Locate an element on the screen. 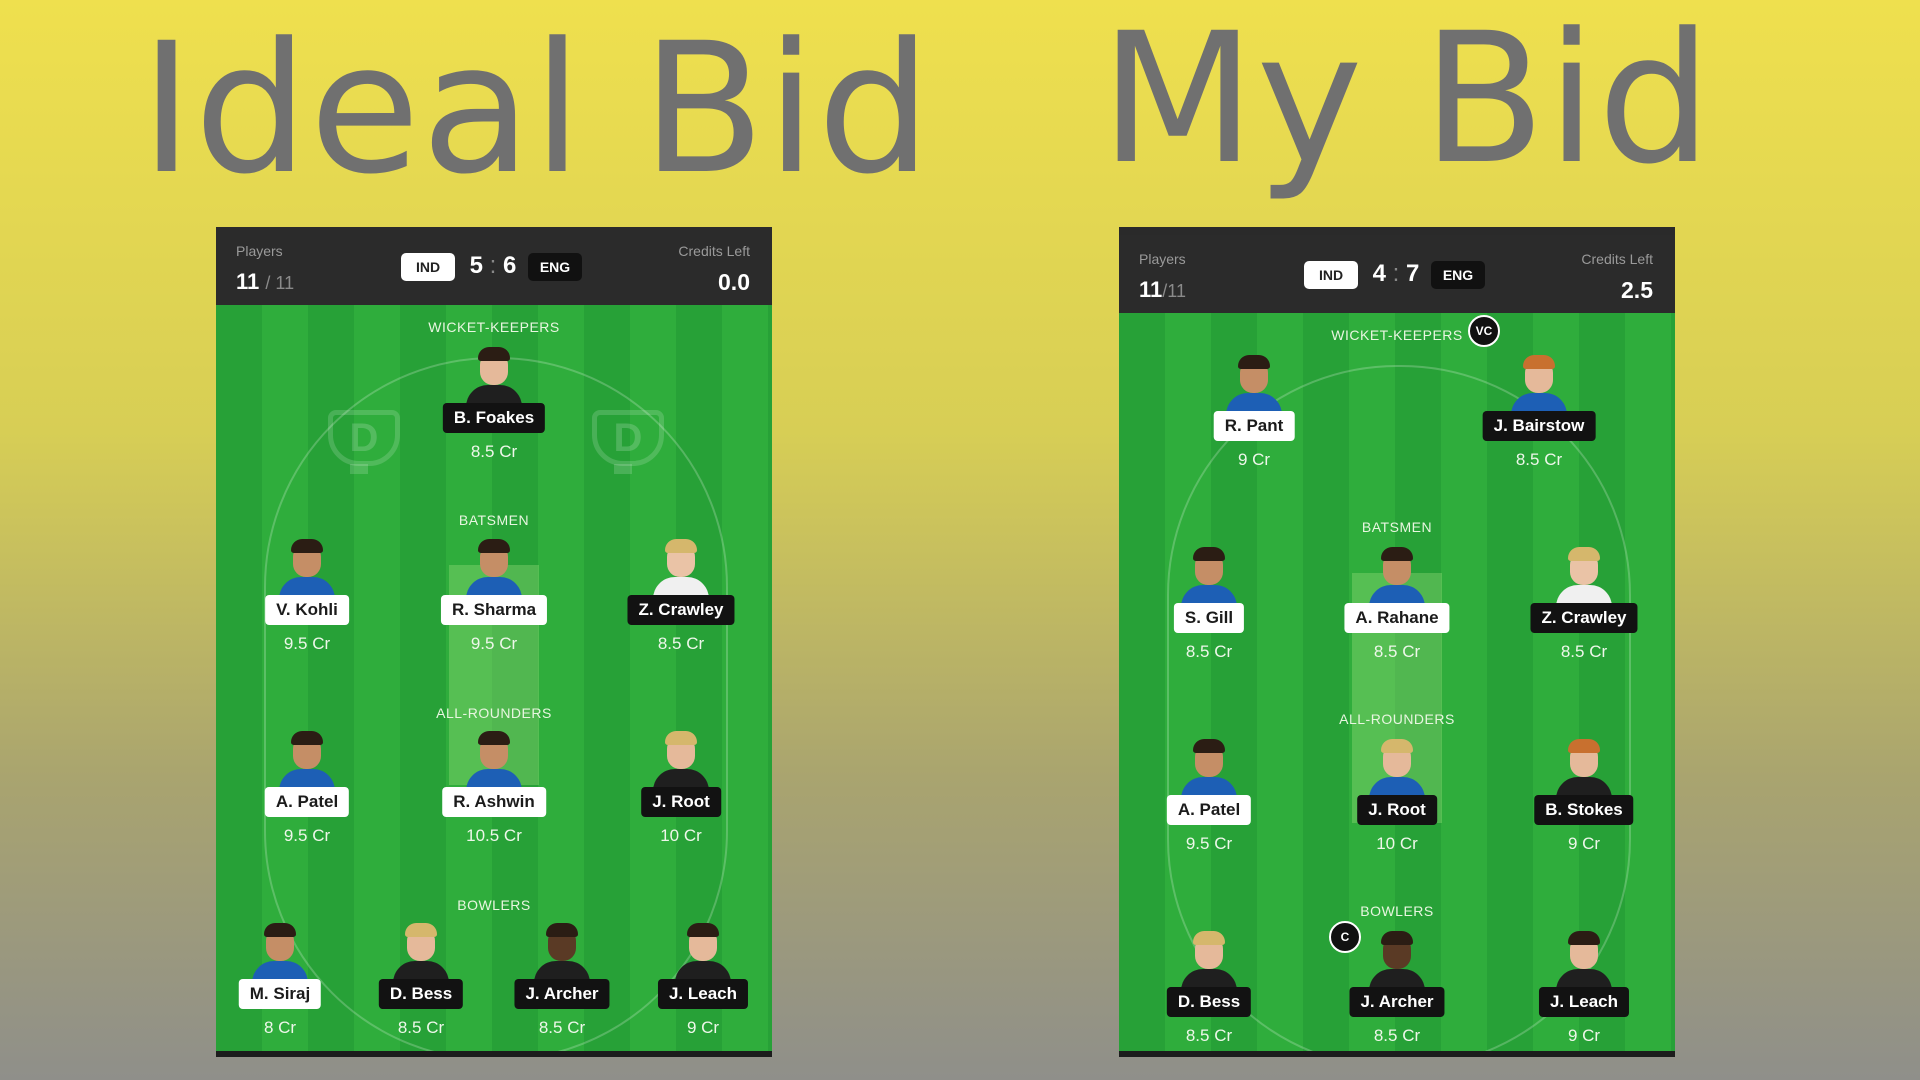  credits-label: Credits Left is located at coordinates (1617, 259).